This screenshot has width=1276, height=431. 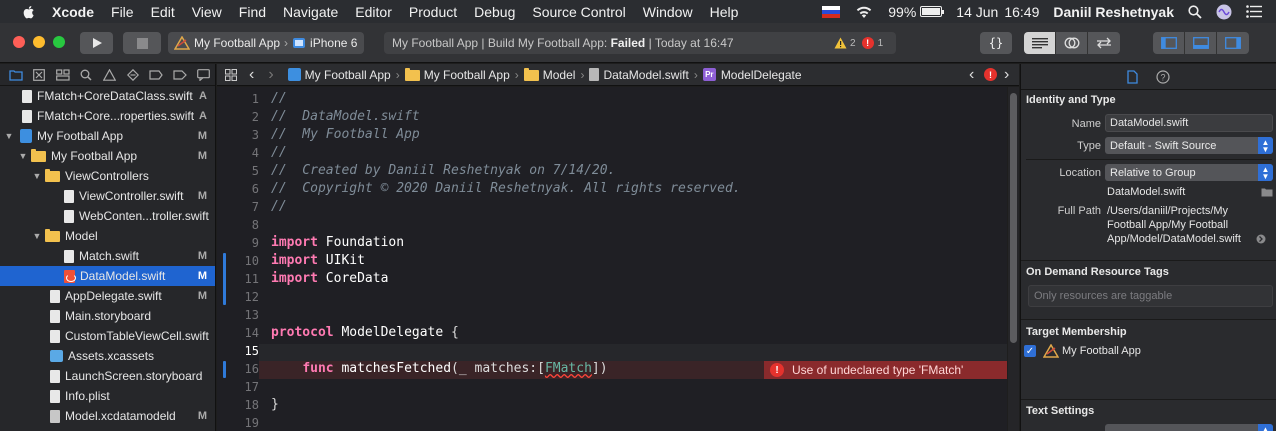 What do you see at coordinates (639, 75) in the screenshot?
I see `breadcrumb-file: DataModel.swift` at bounding box center [639, 75].